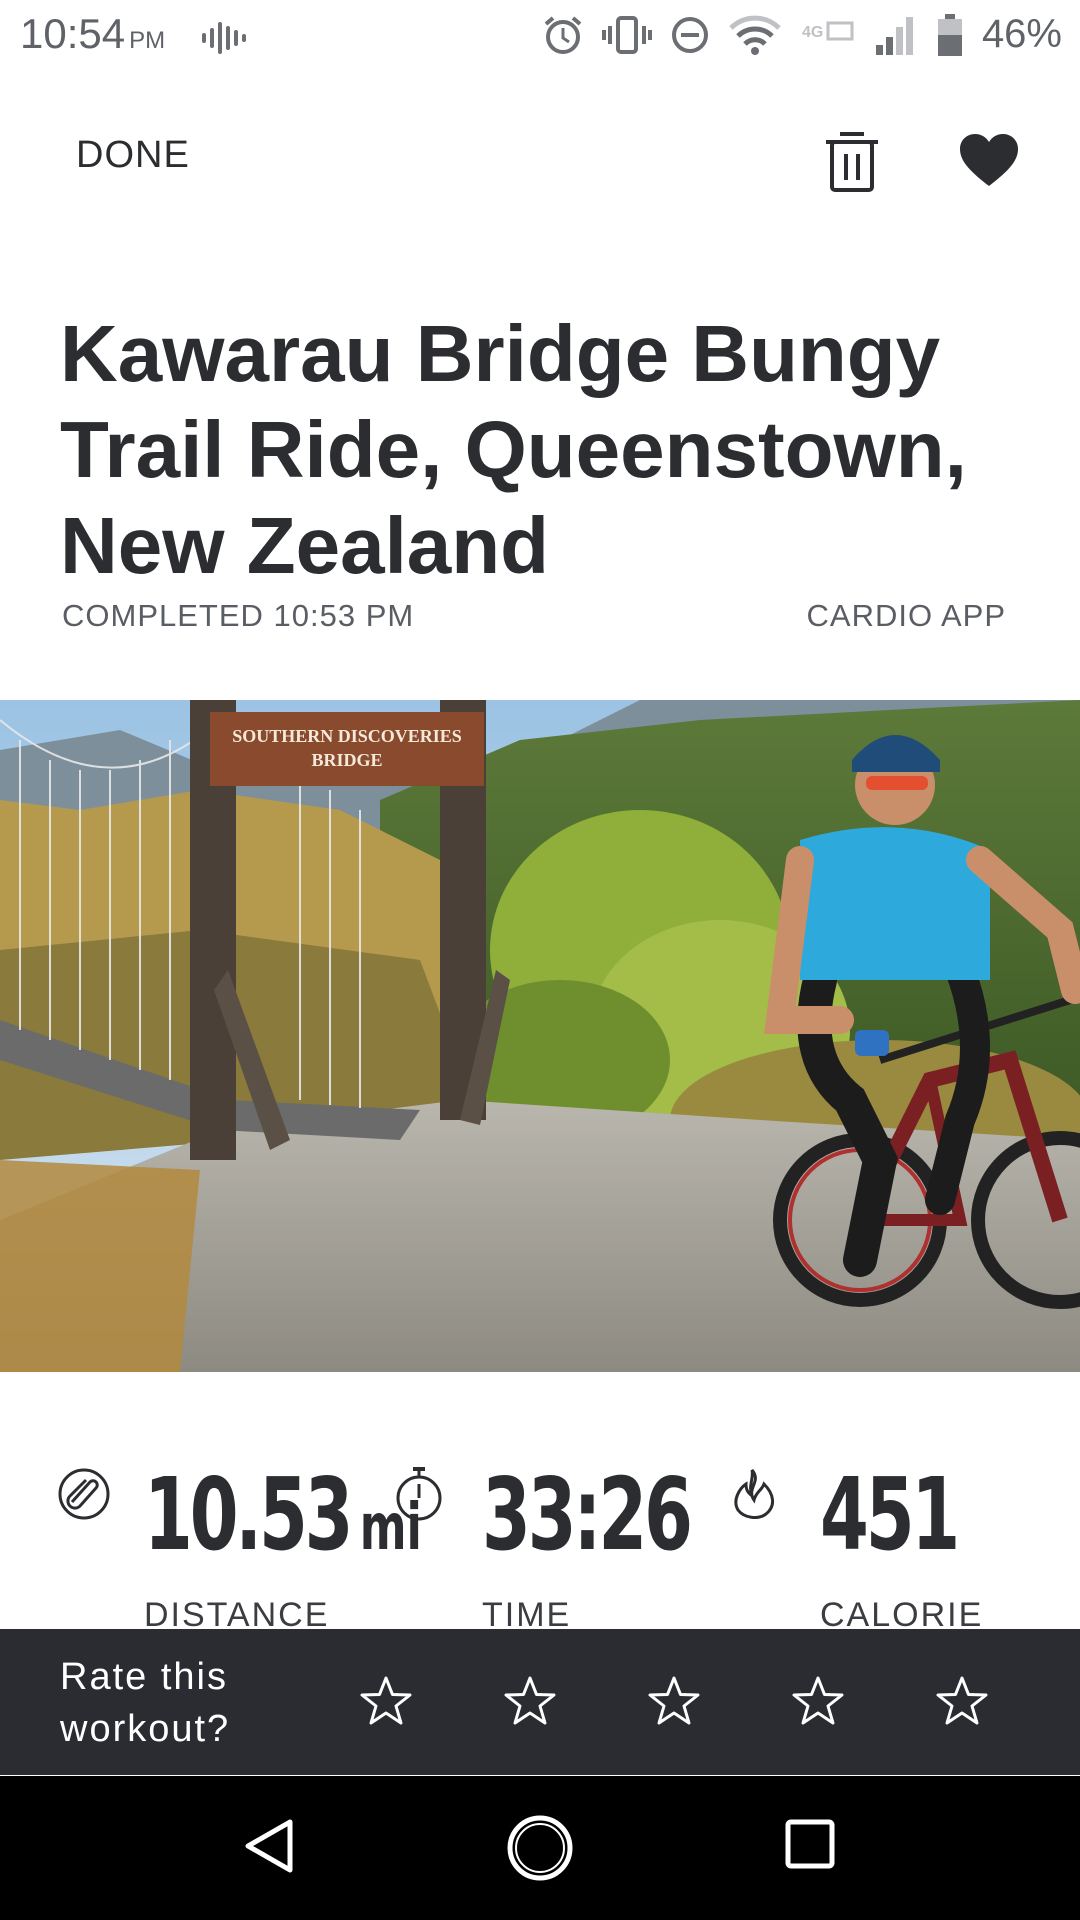 The width and height of the screenshot is (1080, 1920). What do you see at coordinates (906, 615) in the screenshot?
I see `workout-source: CARDIO APP` at bounding box center [906, 615].